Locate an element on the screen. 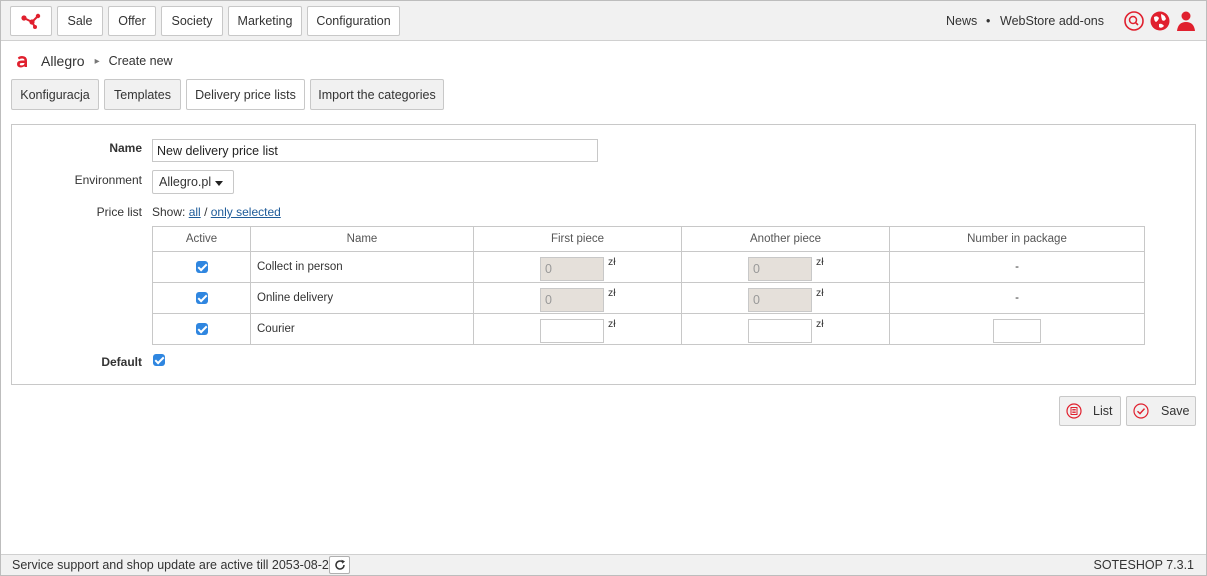 This screenshot has width=1207, height=576. name-label: Name is located at coordinates (125, 148).